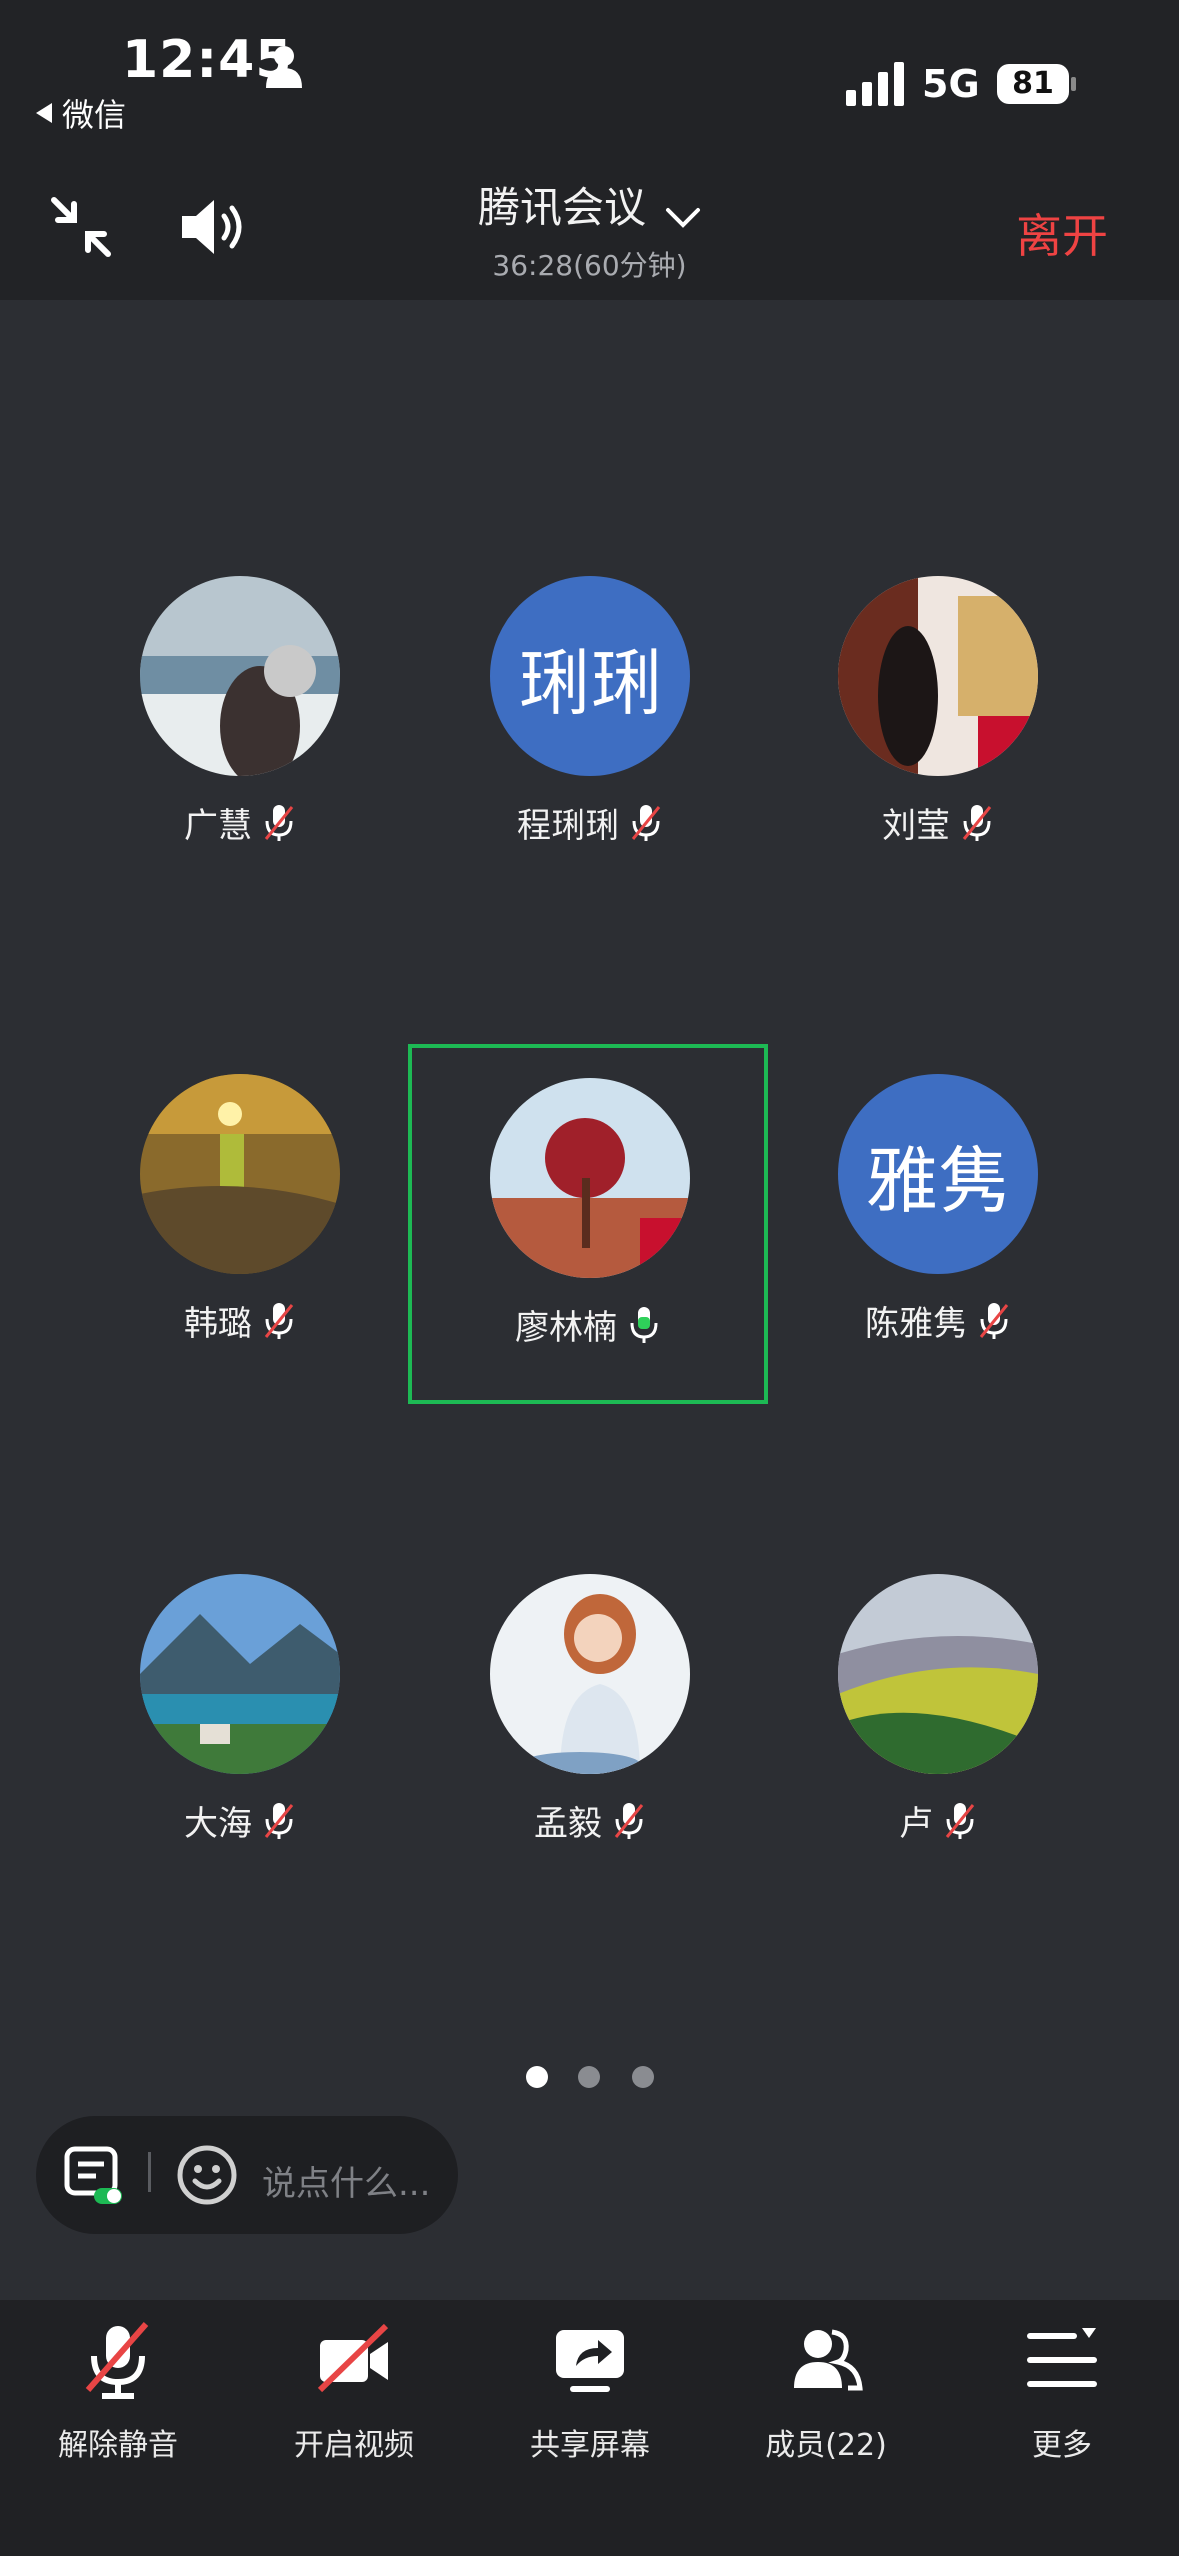 The width and height of the screenshot is (1179, 2556). I want to click on chat-list-icon, so click(94, 2176).